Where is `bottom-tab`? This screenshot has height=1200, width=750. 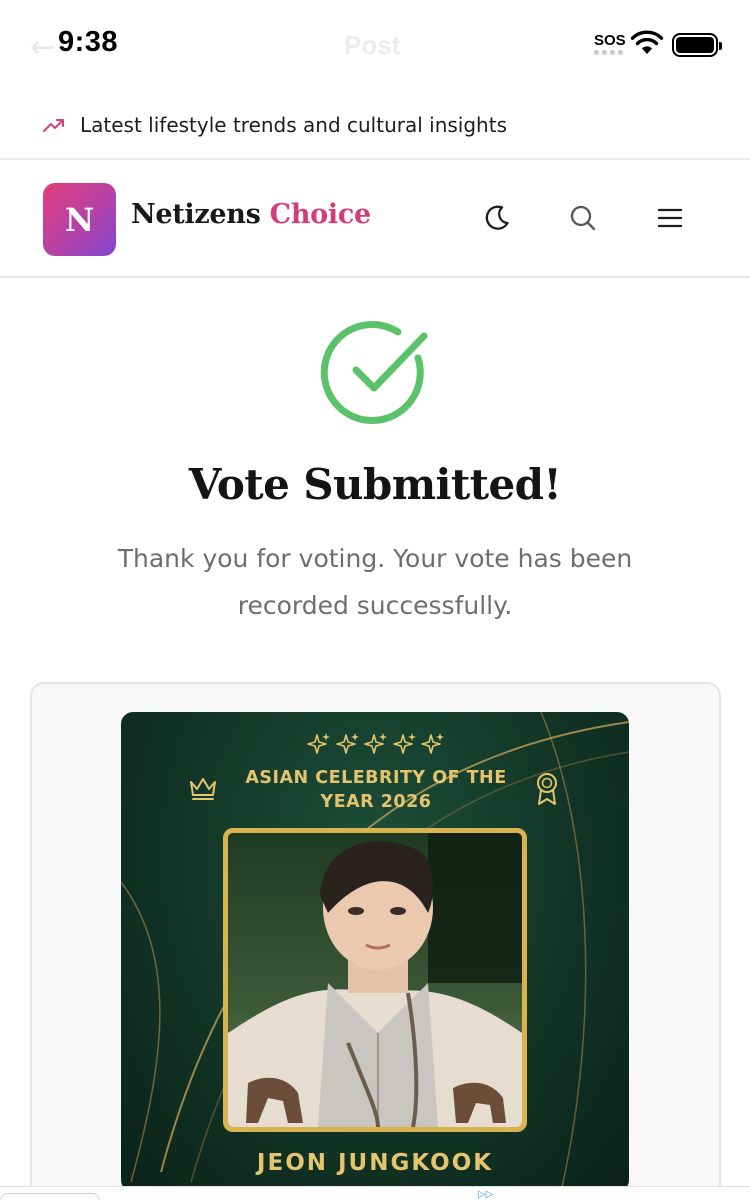 bottom-tab is located at coordinates (50, 1196).